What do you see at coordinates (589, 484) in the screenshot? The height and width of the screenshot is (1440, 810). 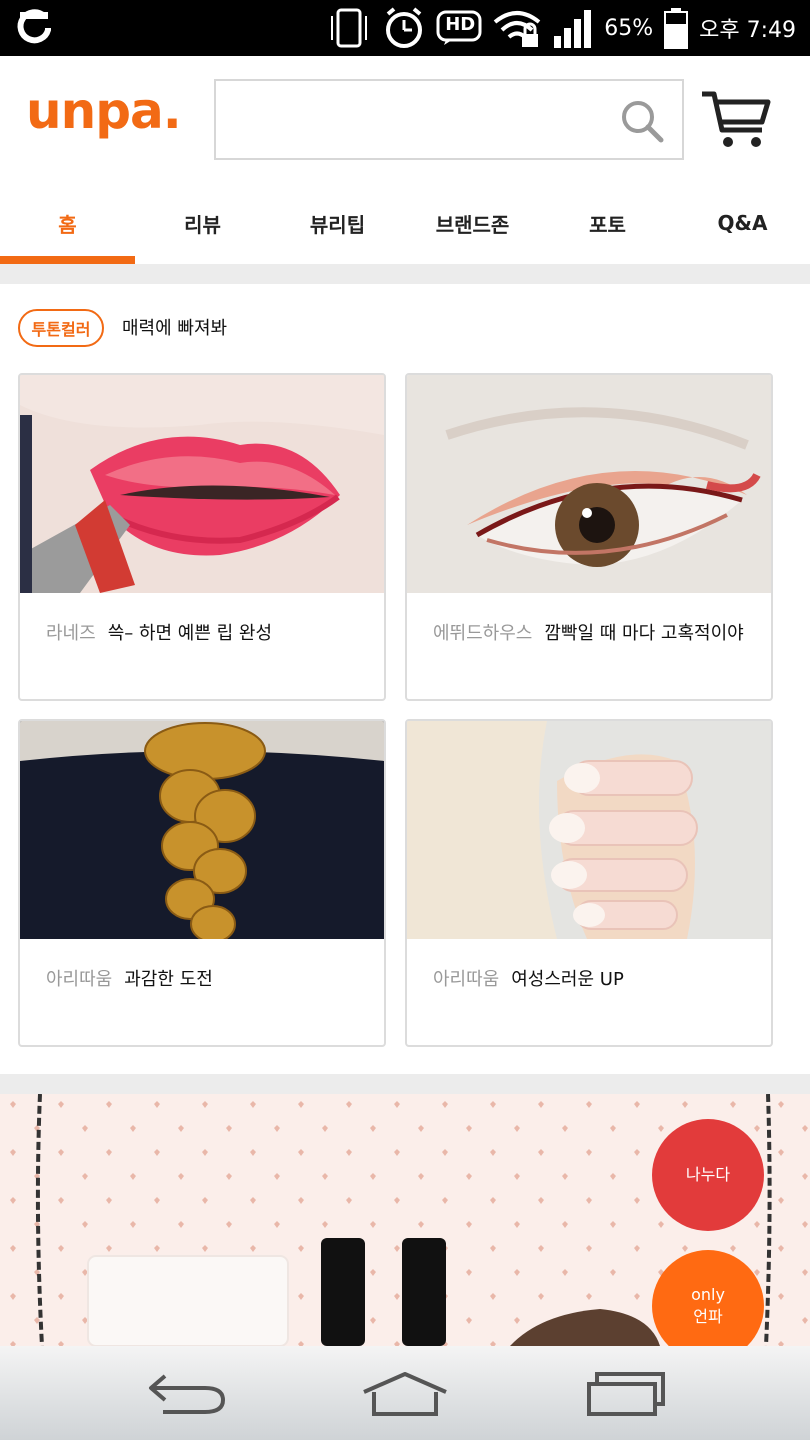 I see `eye-photo` at bounding box center [589, 484].